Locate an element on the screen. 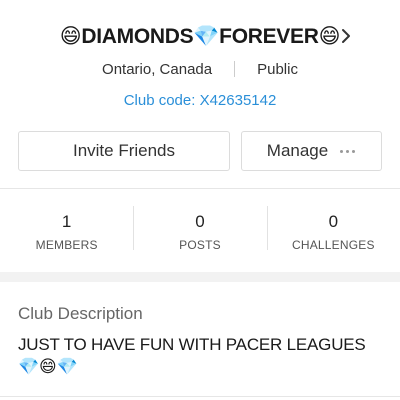  bottom-divider is located at coordinates (200, 396).